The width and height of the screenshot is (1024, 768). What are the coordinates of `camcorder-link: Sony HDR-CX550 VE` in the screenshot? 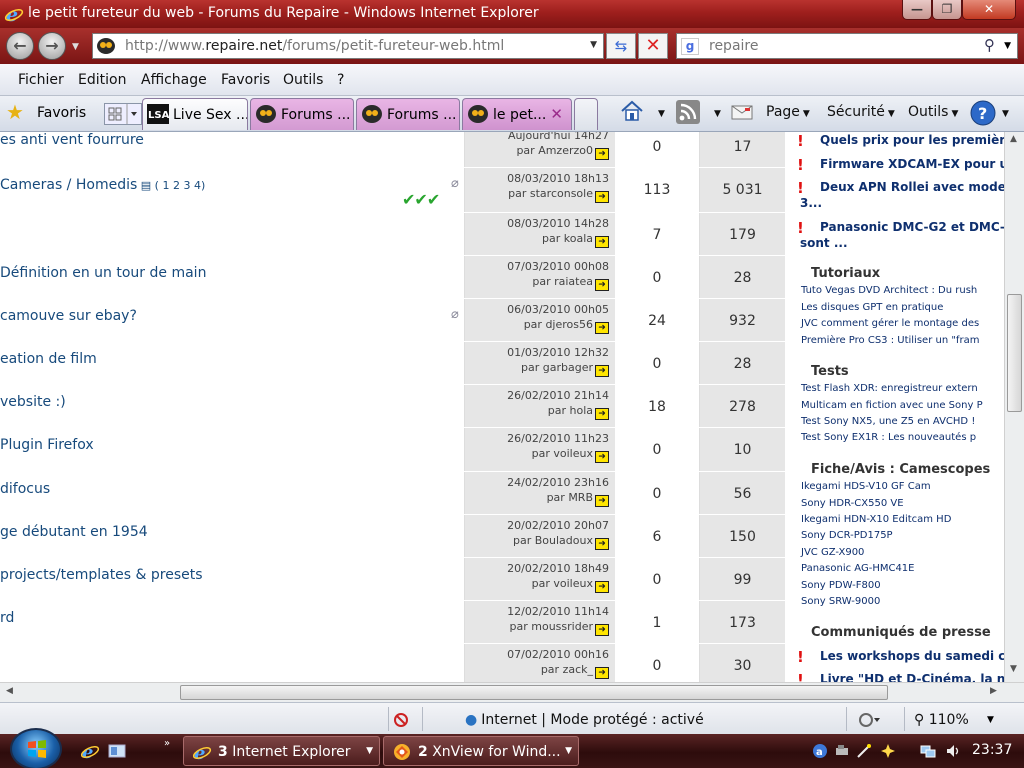 It's located at (852, 503).